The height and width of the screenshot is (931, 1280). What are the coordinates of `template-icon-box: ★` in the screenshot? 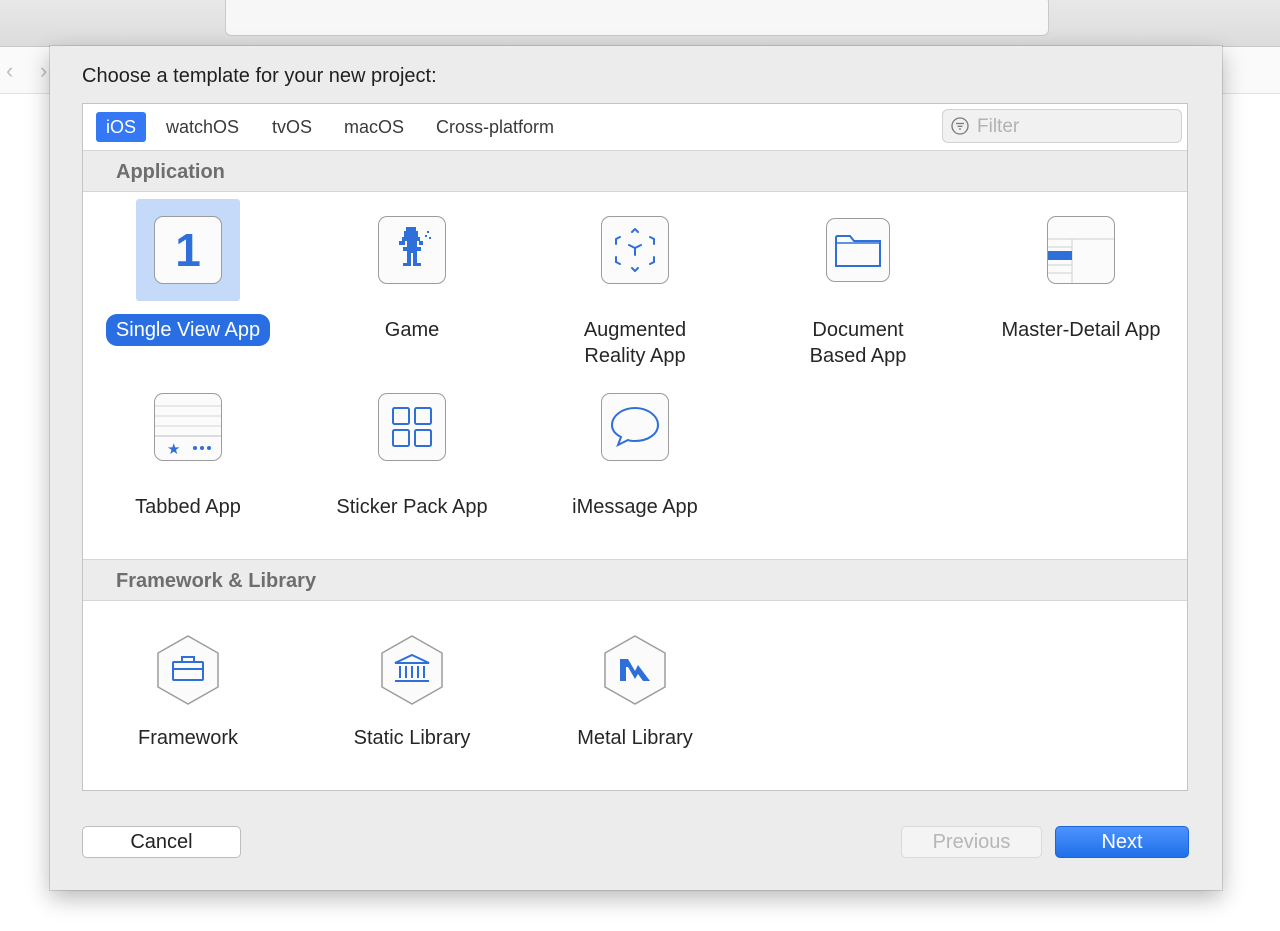 It's located at (188, 427).